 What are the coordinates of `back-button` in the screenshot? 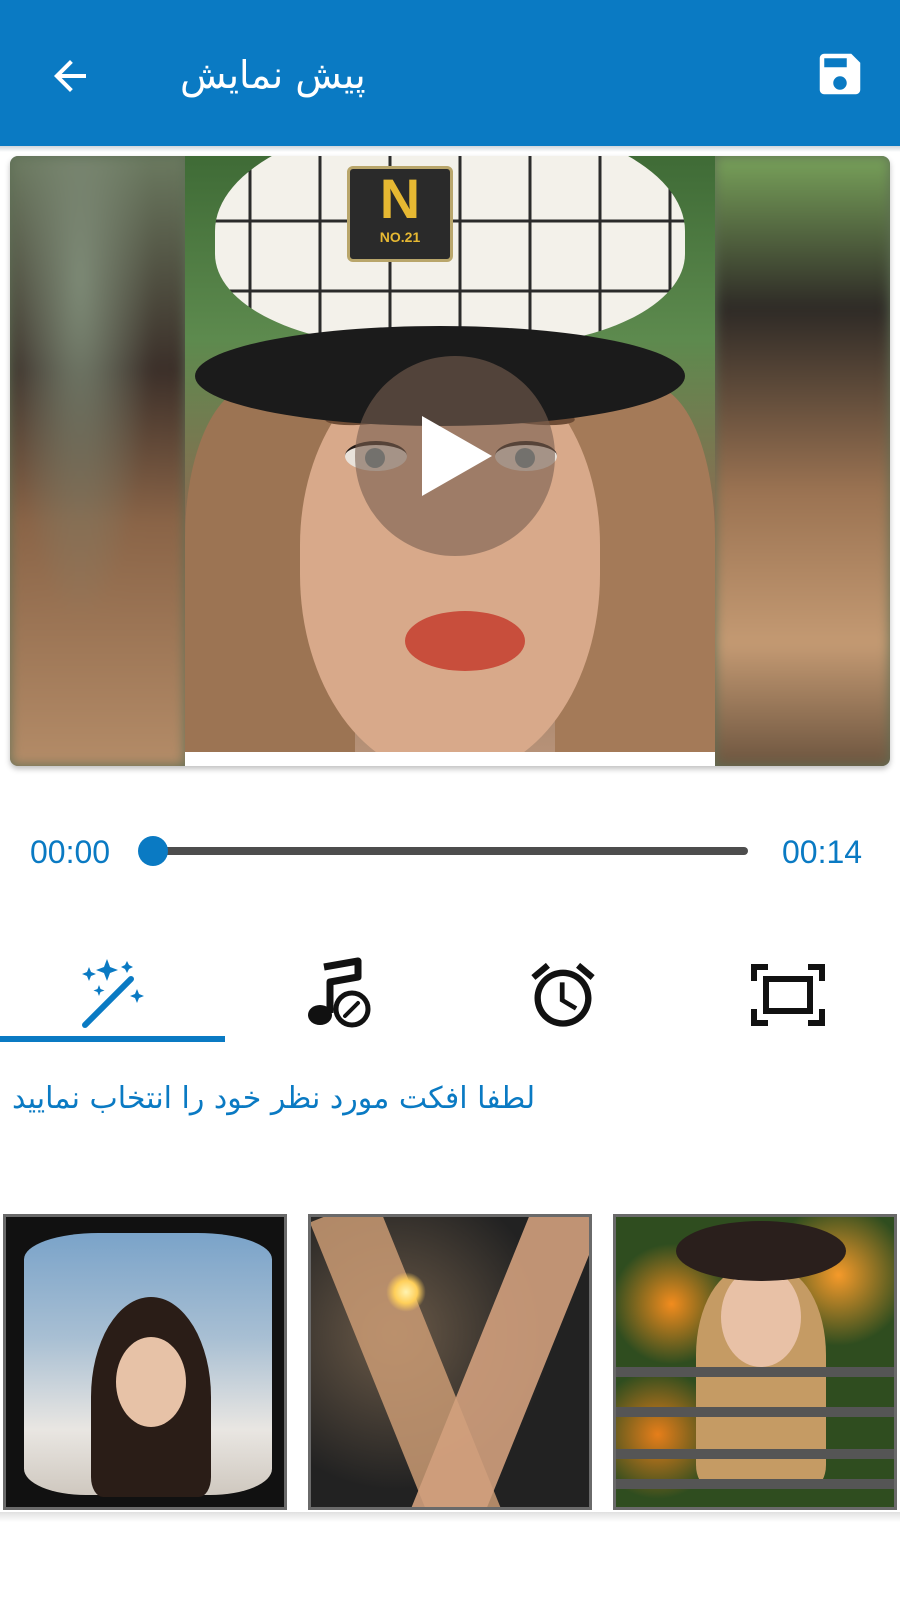 It's located at (70, 76).